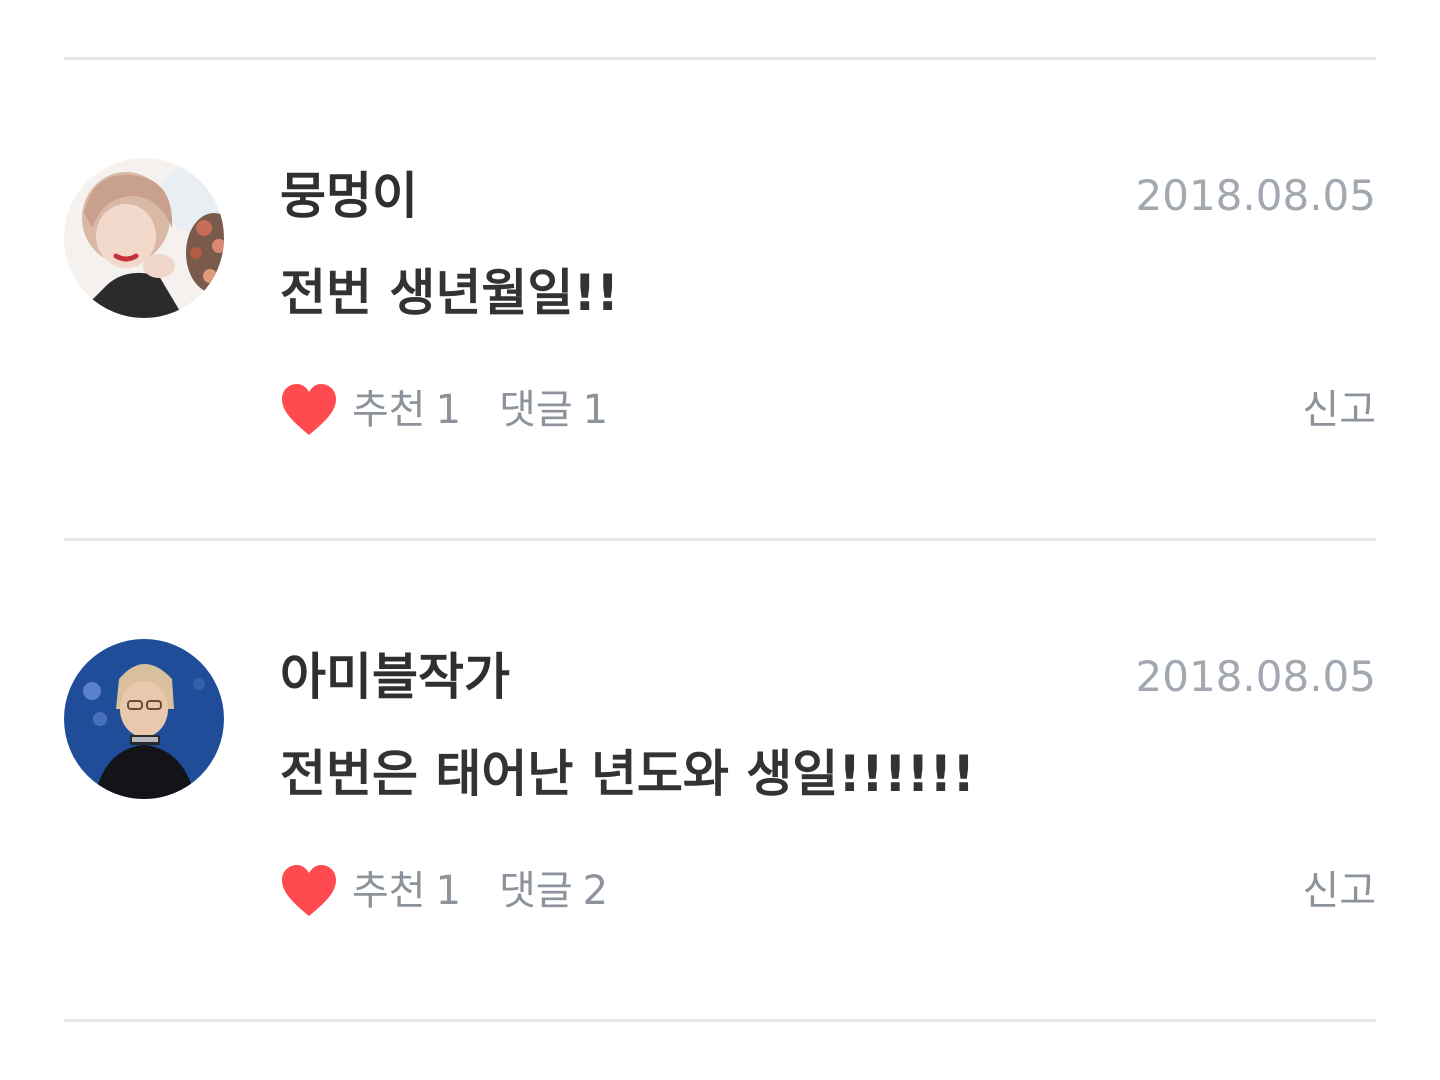 The height and width of the screenshot is (1080, 1440). I want to click on comment-actions: 추천 1 댓글 1, so click(444, 410).